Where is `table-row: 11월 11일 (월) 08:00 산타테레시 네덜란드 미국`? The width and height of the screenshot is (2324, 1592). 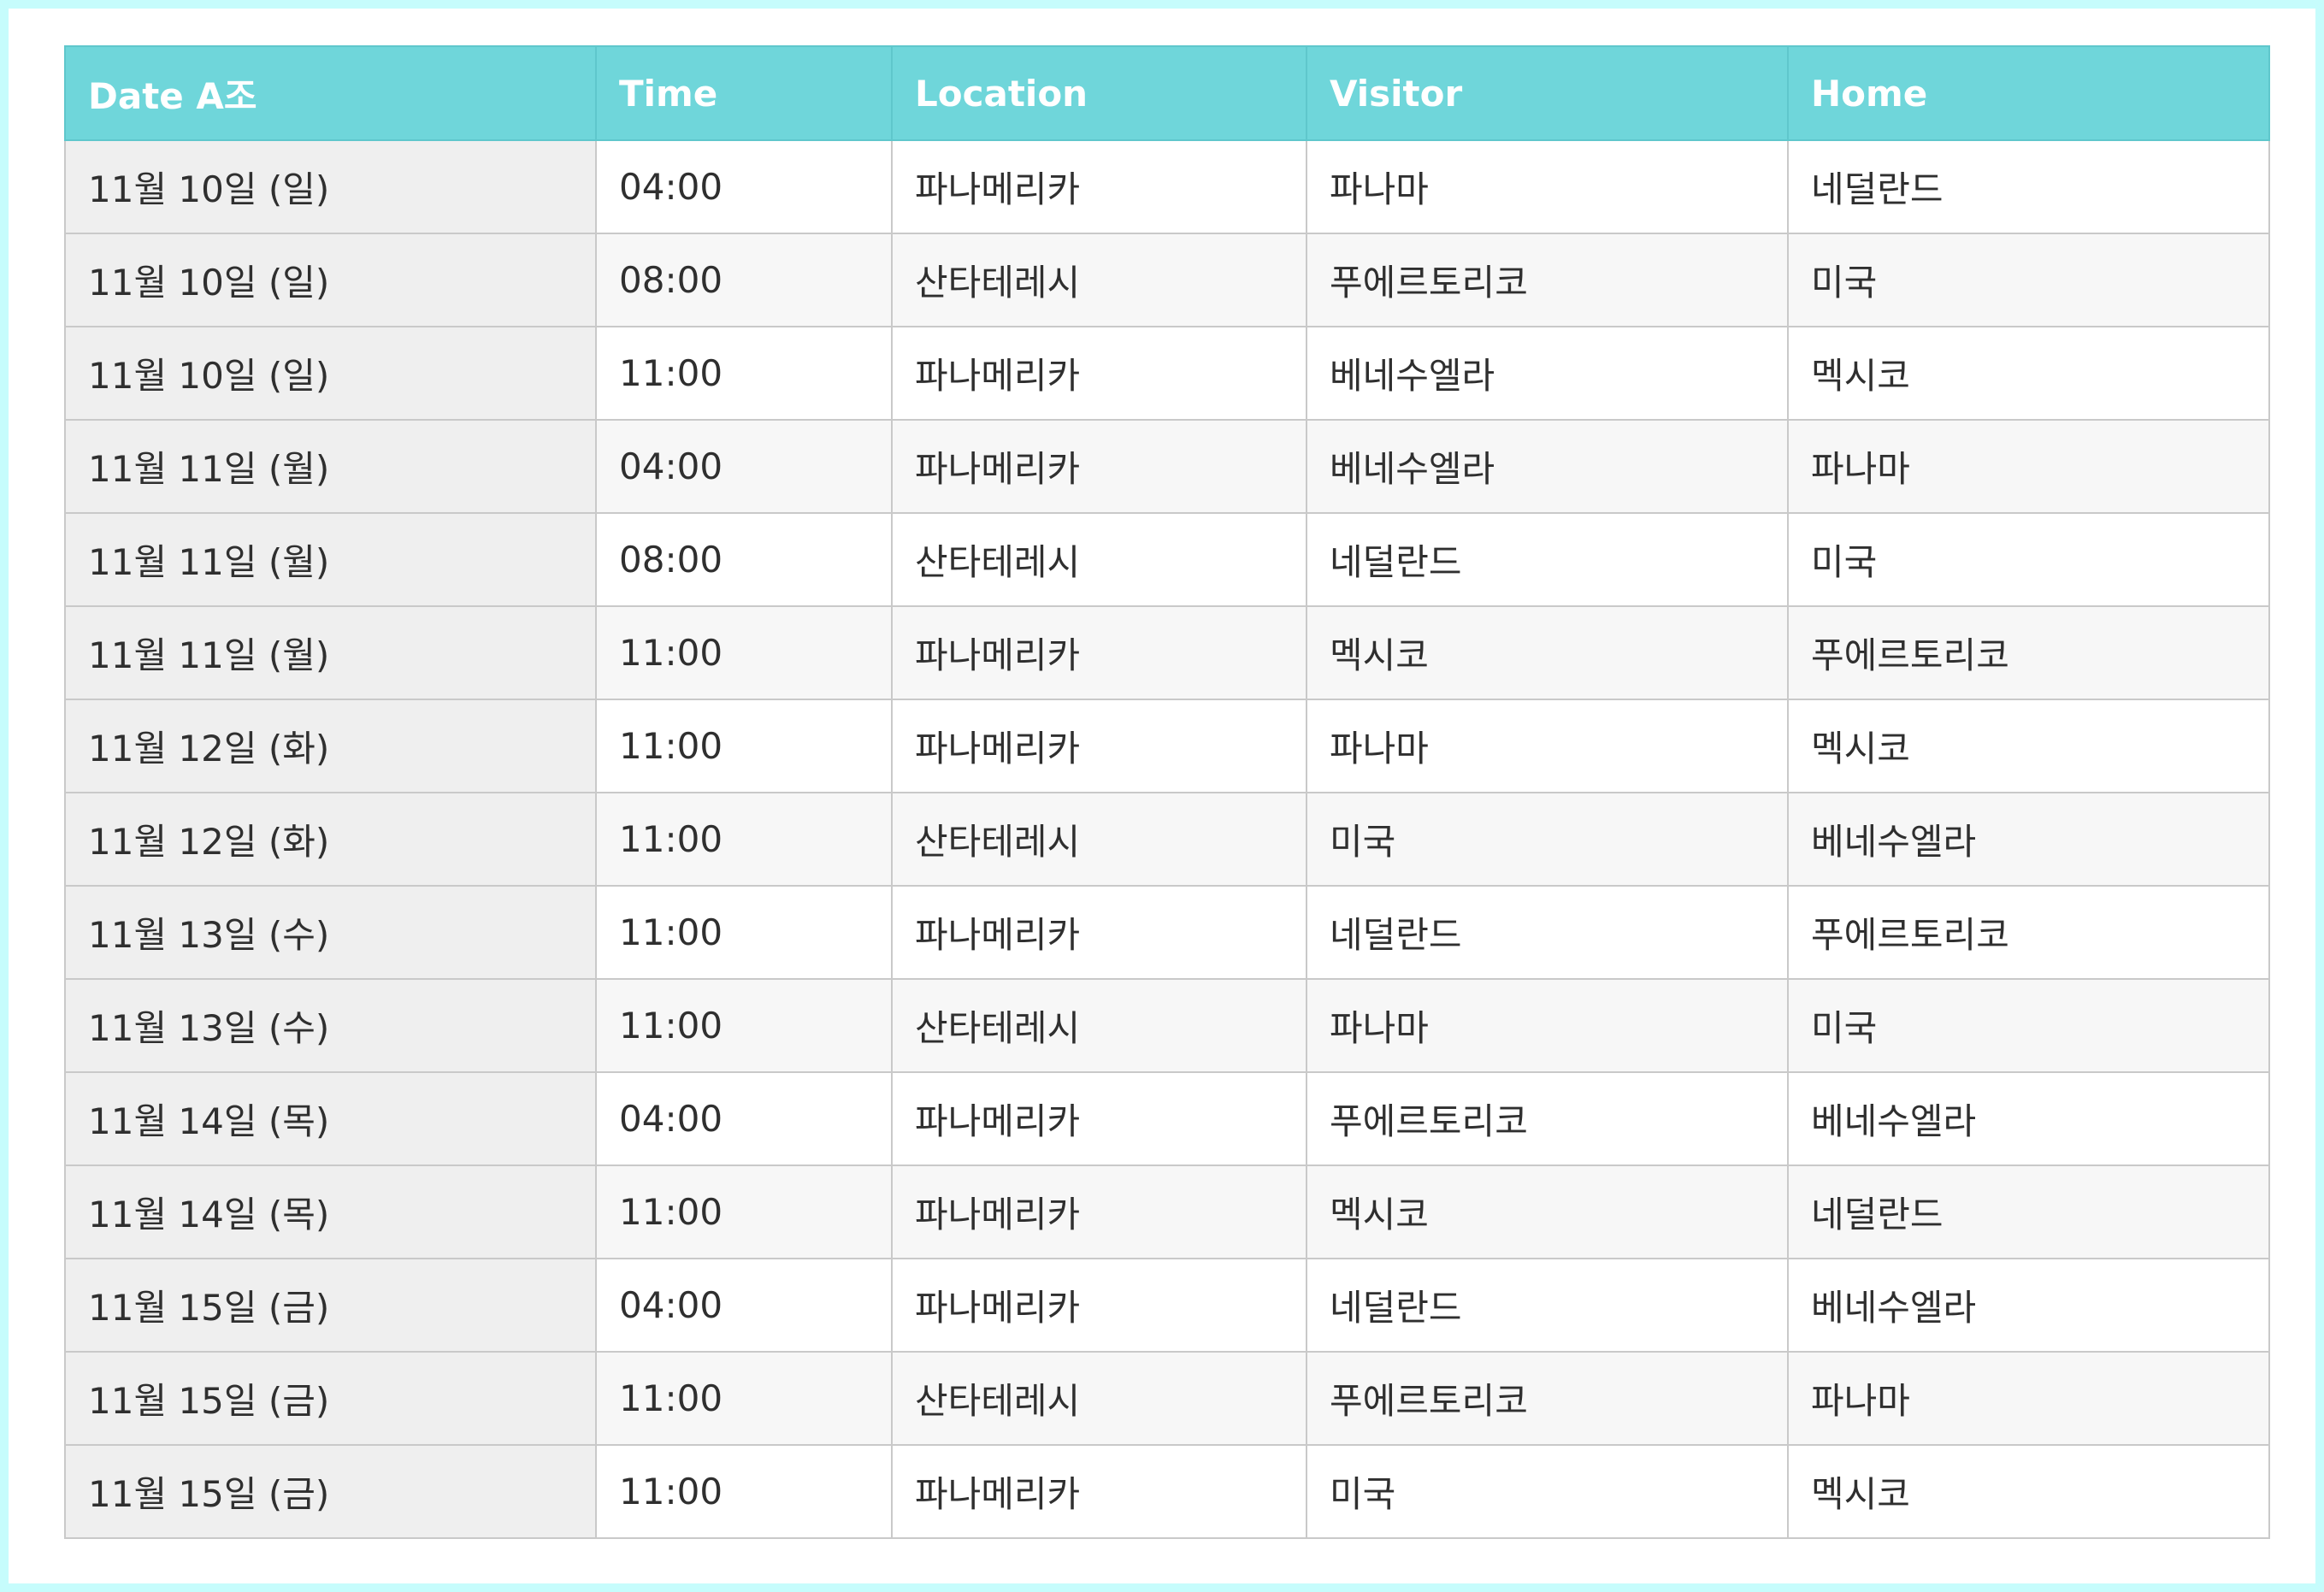
table-row: 11월 11일 (월) 08:00 산타테레시 네덜란드 미국 is located at coordinates (1167, 560).